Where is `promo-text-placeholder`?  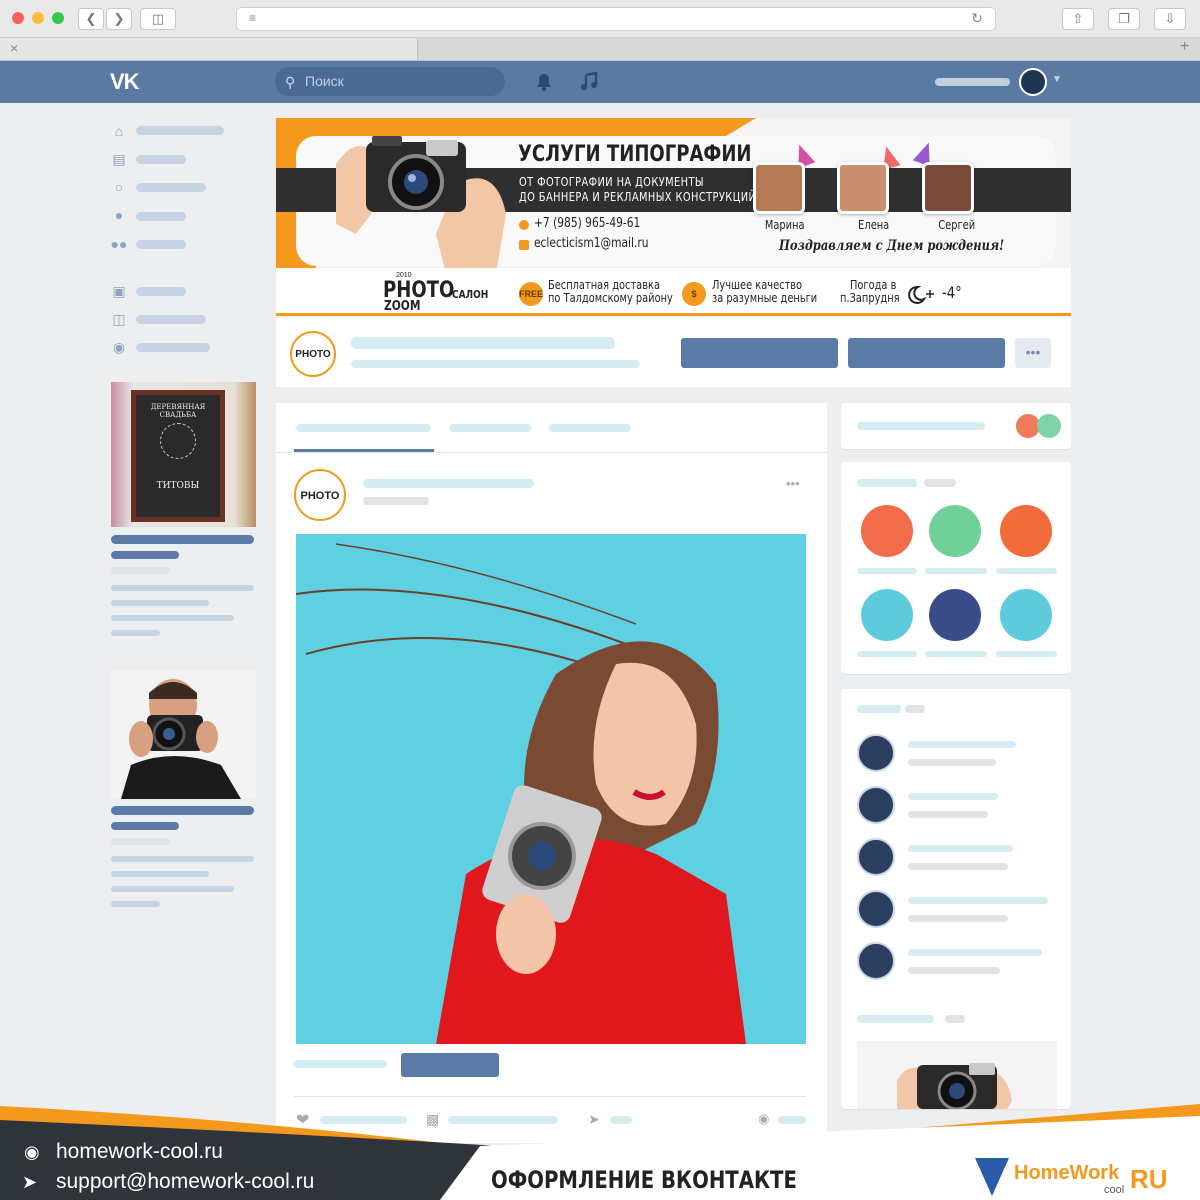
promo-text-placeholder is located at coordinates (135, 904).